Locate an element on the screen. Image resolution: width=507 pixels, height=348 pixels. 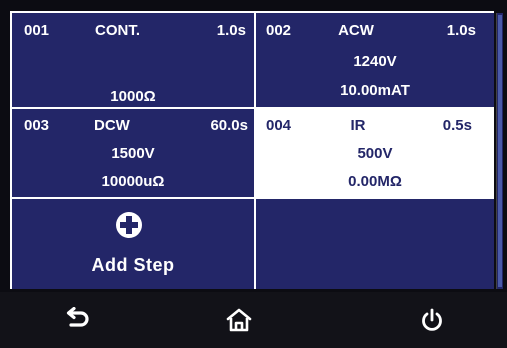
add-step-button: Add Step is located at coordinates (133, 244).